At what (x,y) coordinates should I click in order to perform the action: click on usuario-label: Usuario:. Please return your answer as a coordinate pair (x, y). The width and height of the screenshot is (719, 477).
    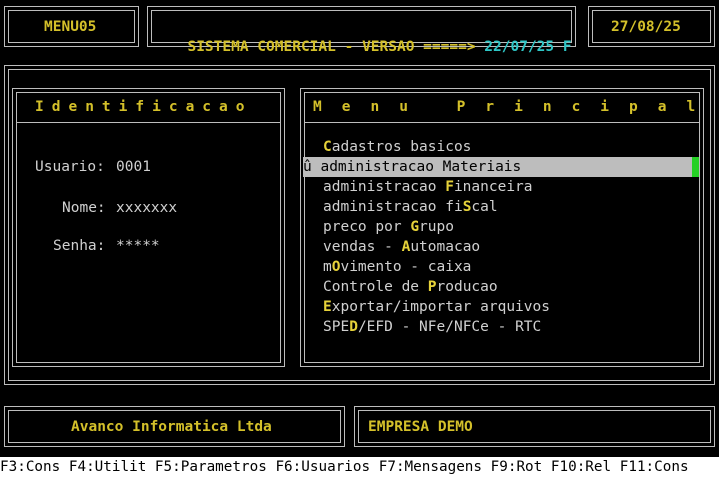
    Looking at the image, I should click on (70, 167).